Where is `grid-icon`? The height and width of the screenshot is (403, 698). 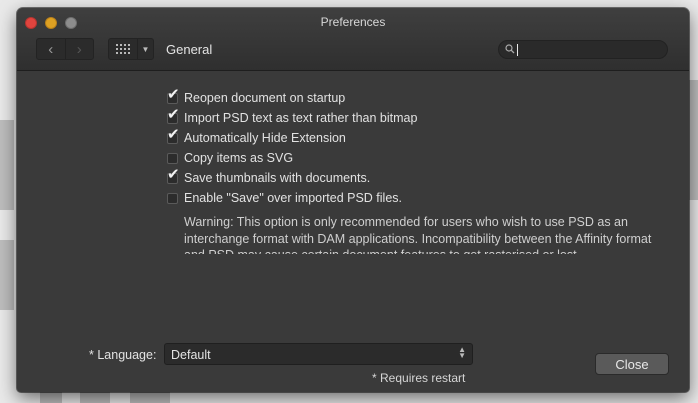
grid-icon is located at coordinates (123, 49).